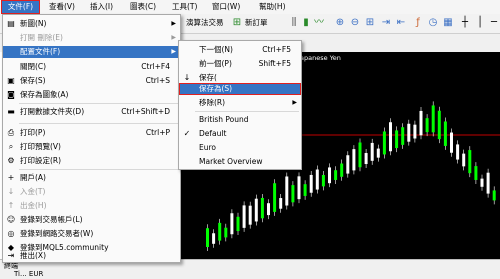 The width and height of the screenshot is (500, 279). What do you see at coordinates (91, 220) in the screenshot?
I see `file_menu-item-13: ☺ 登錄到交易帳戶(L)` at bounding box center [91, 220].